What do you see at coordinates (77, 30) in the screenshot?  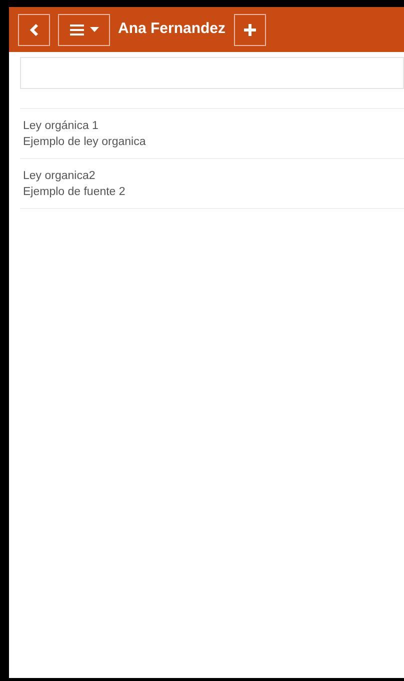 I see `menu-icon` at bounding box center [77, 30].